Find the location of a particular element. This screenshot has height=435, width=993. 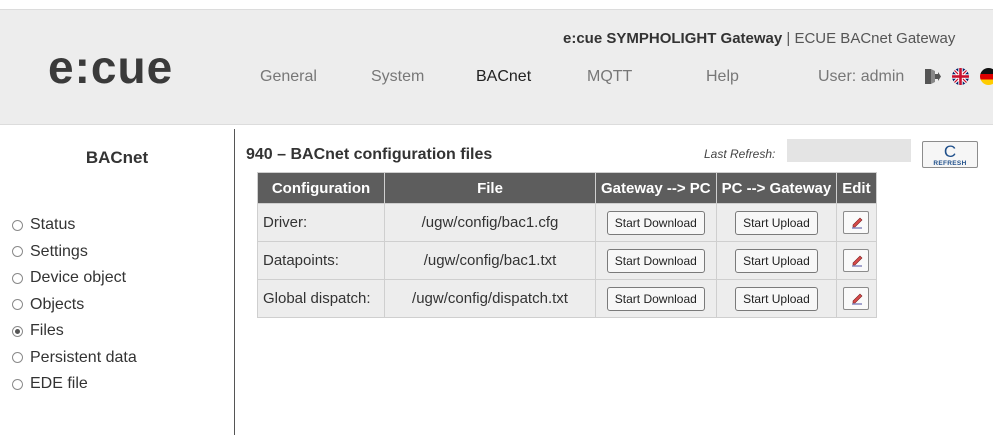

product-subtitle: | ECUE BACnet Gateway is located at coordinates (869, 38).